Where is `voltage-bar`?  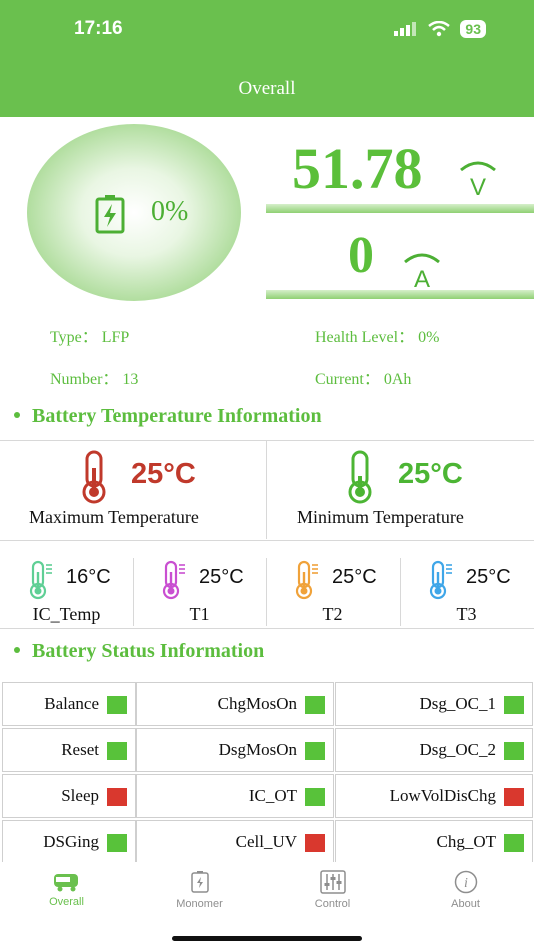 voltage-bar is located at coordinates (400, 208).